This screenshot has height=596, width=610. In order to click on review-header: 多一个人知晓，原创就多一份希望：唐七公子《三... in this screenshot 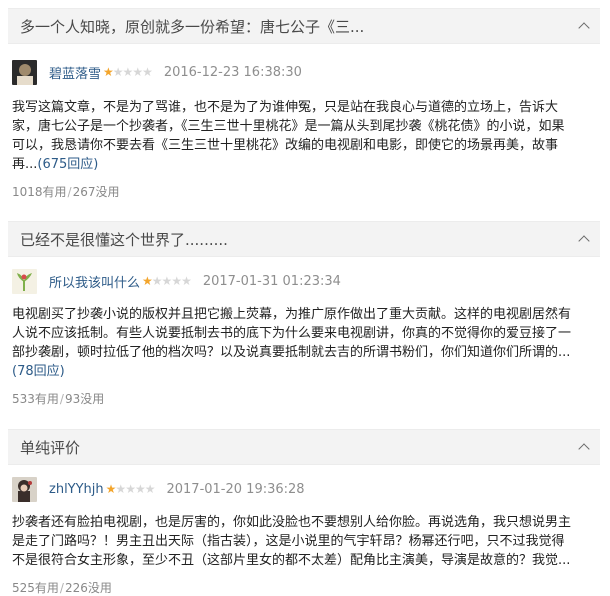, I will do `click(304, 26)`.